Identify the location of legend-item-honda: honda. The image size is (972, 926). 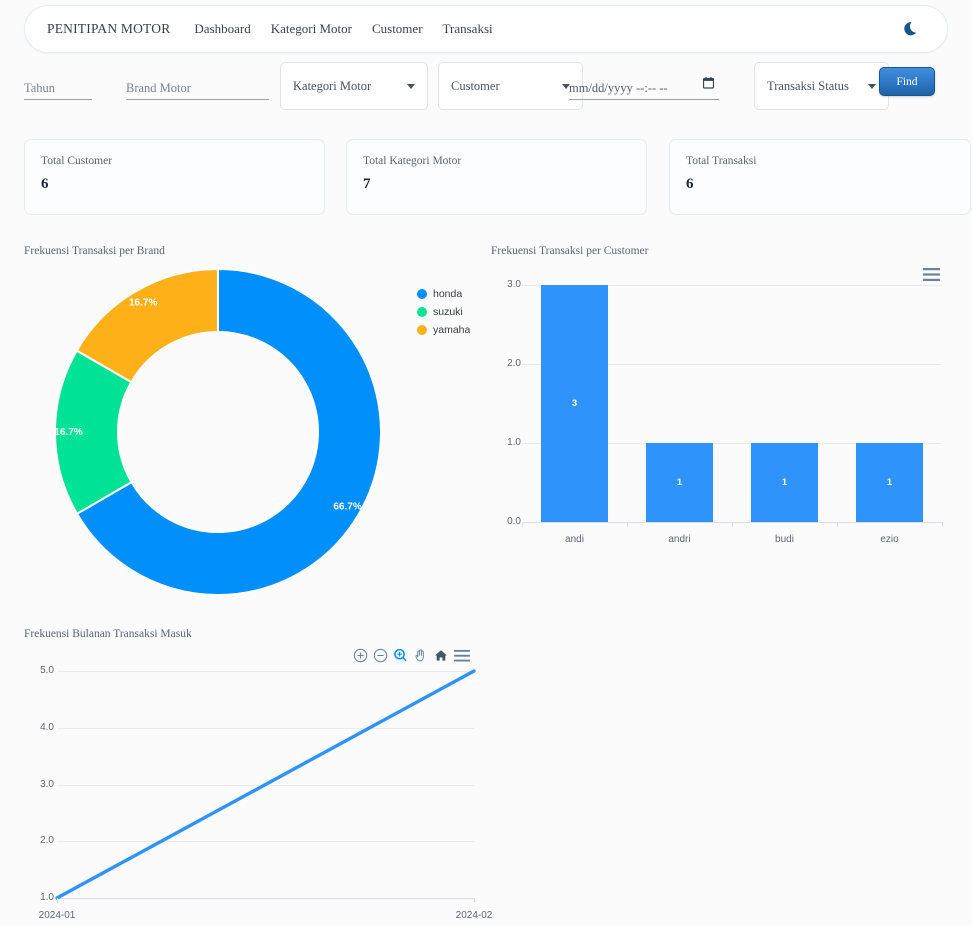
(443, 294).